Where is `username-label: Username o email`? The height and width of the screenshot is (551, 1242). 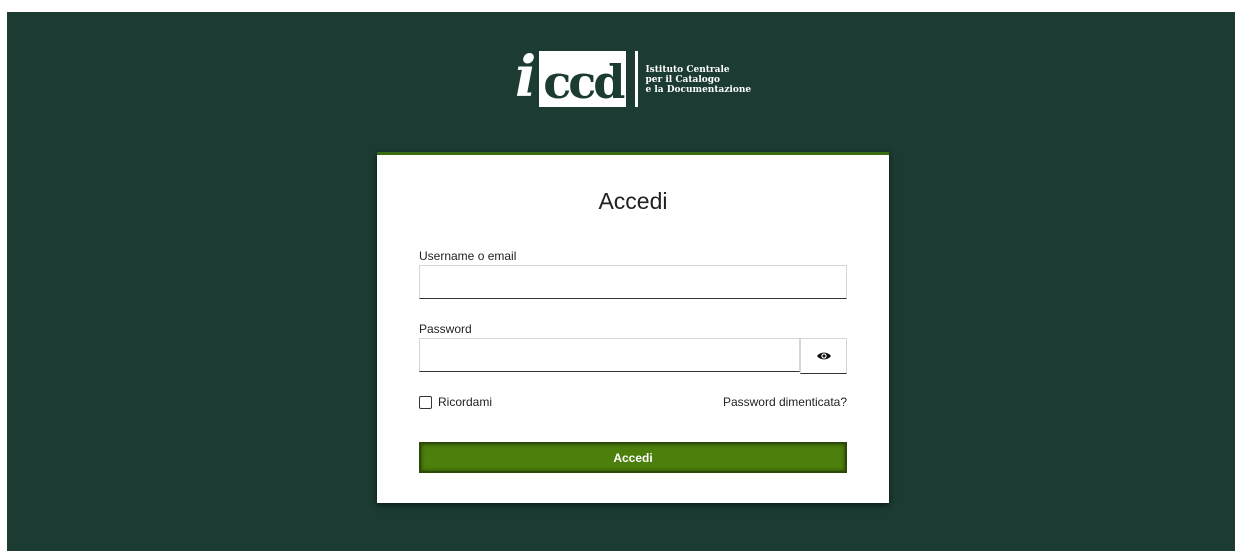 username-label: Username o email is located at coordinates (468, 256).